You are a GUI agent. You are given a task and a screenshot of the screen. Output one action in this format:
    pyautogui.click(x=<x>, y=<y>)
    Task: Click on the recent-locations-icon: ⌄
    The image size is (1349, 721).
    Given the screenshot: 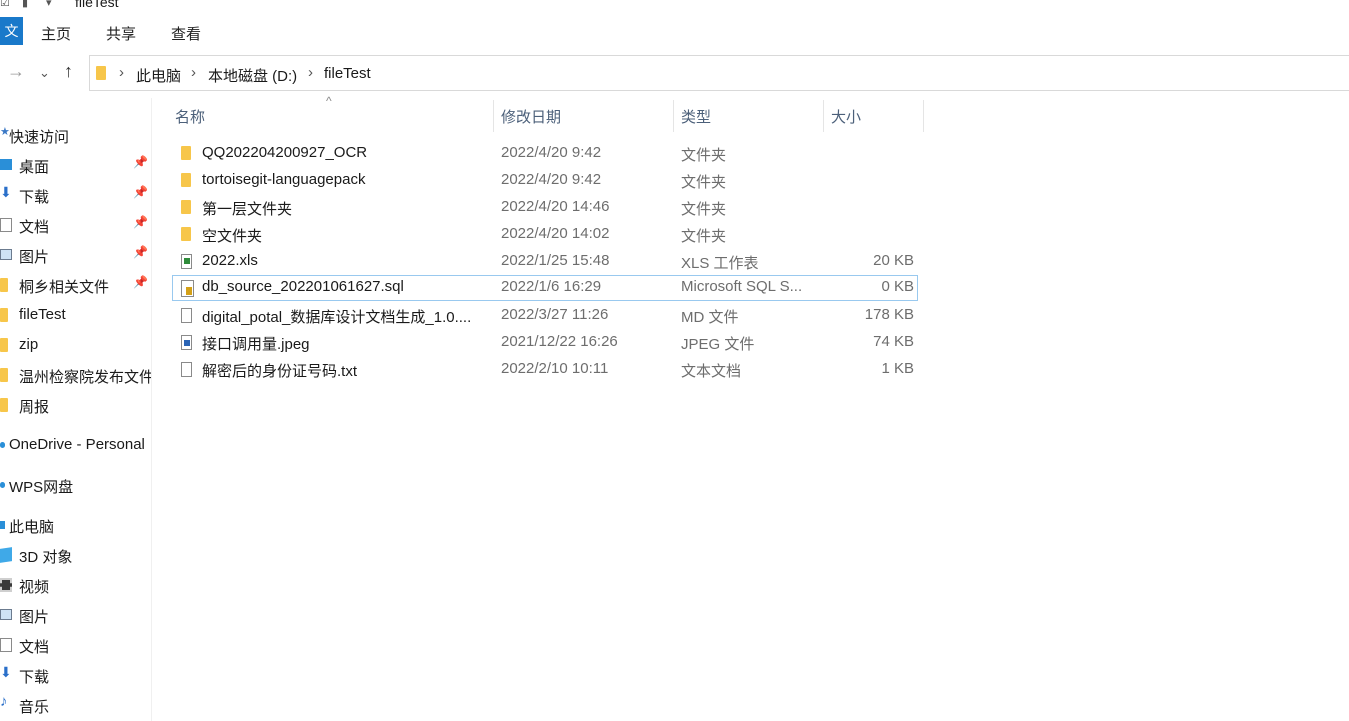 What is the action you would take?
    pyautogui.click(x=44, y=73)
    